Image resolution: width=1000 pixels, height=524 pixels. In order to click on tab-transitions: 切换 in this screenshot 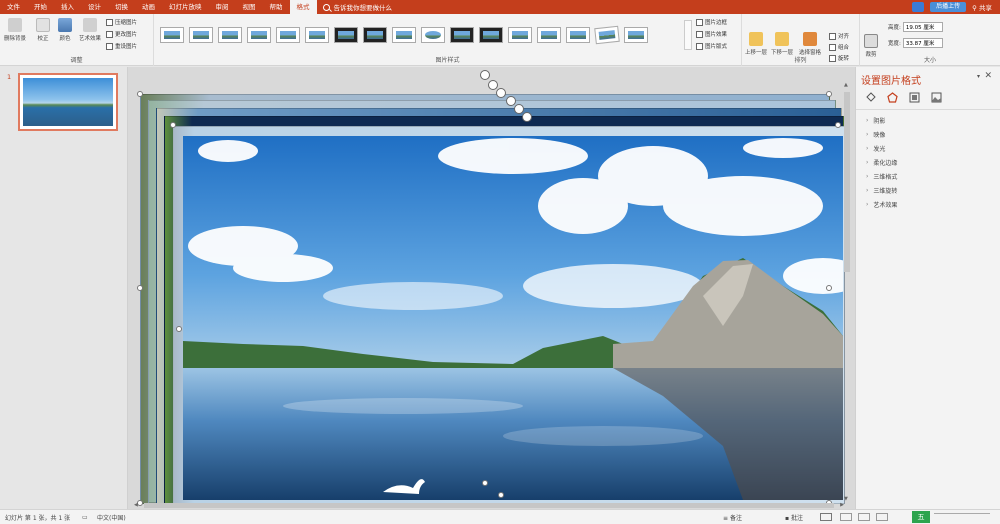, I will do `click(121, 7)`.